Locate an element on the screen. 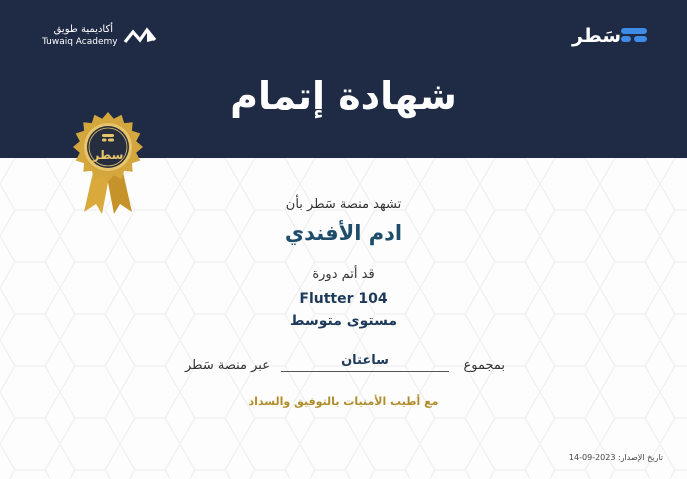 Image resolution: width=687 pixels, height=479 pixels. hours-prefix: بمجموع is located at coordinates (484, 365).